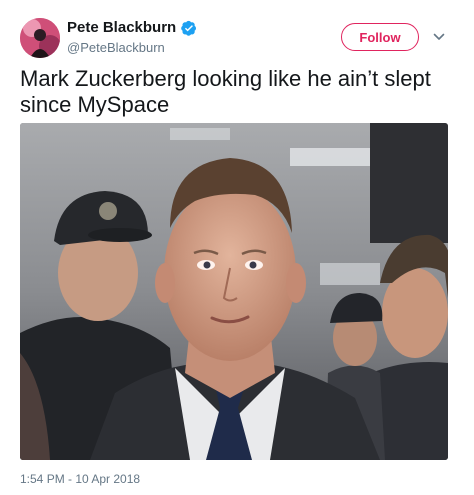  Describe the element at coordinates (439, 37) in the screenshot. I see `chevron-down-icon` at that location.